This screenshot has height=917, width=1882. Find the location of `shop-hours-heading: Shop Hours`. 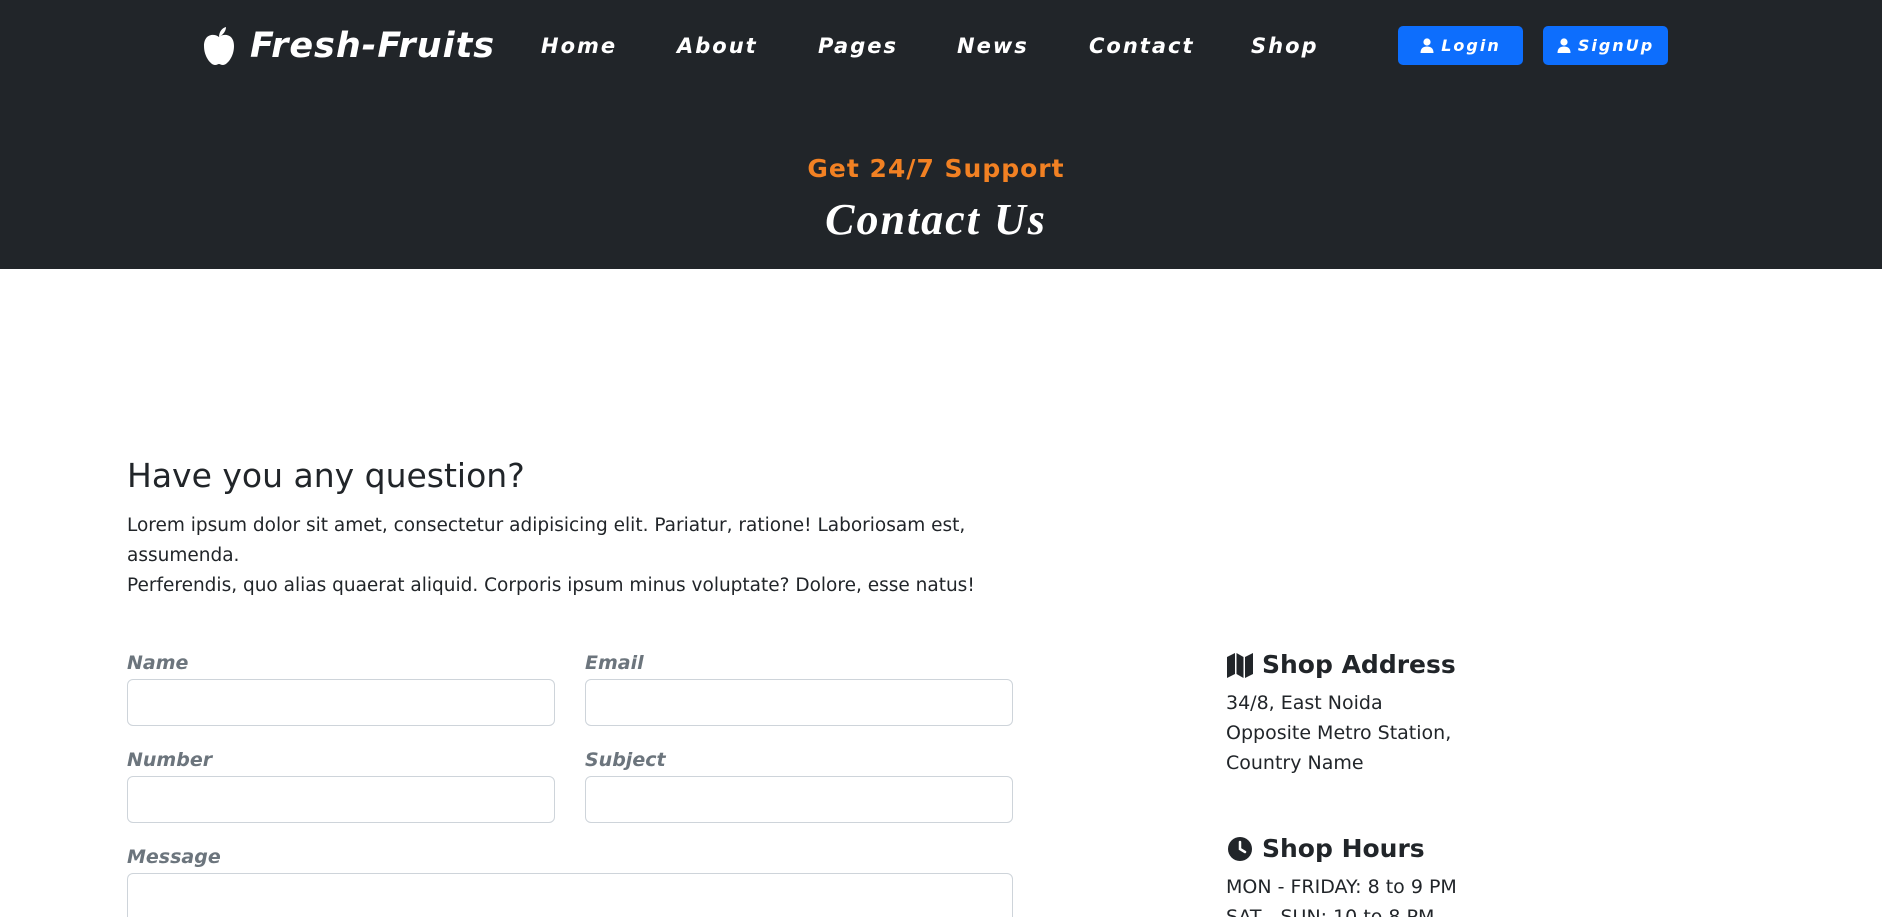

shop-hours-heading: Shop Hours is located at coordinates (1325, 848).